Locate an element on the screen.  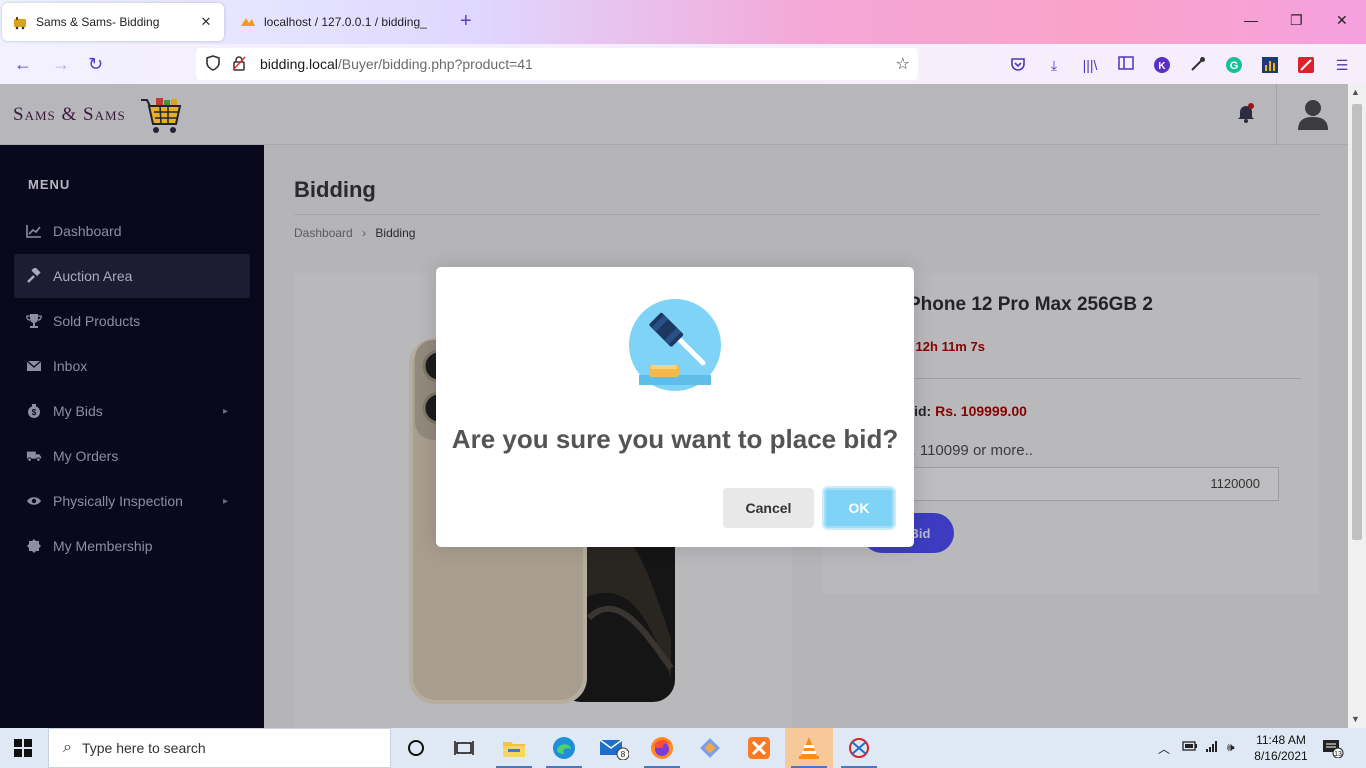
envelope-icon is located at coordinates (34, 366).